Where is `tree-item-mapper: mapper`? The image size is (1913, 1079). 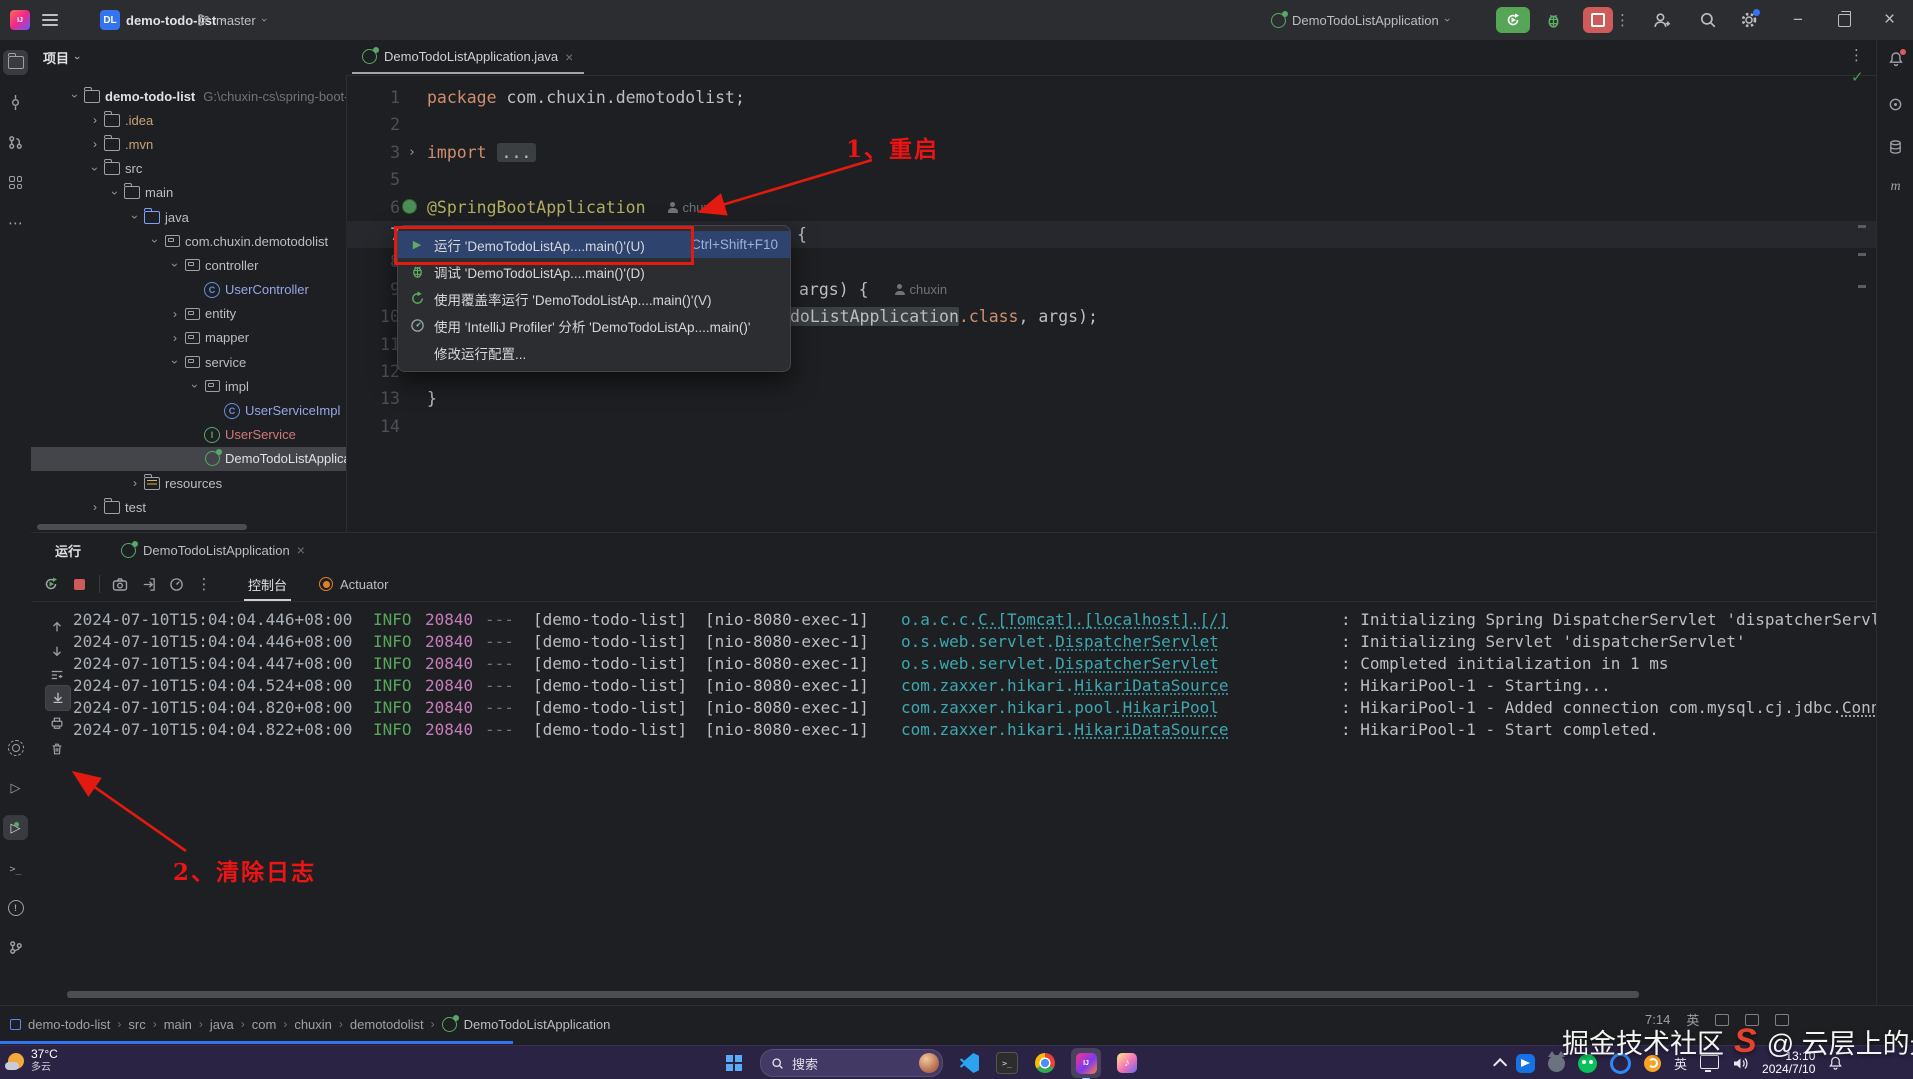 tree-item-mapper: mapper is located at coordinates (188, 338).